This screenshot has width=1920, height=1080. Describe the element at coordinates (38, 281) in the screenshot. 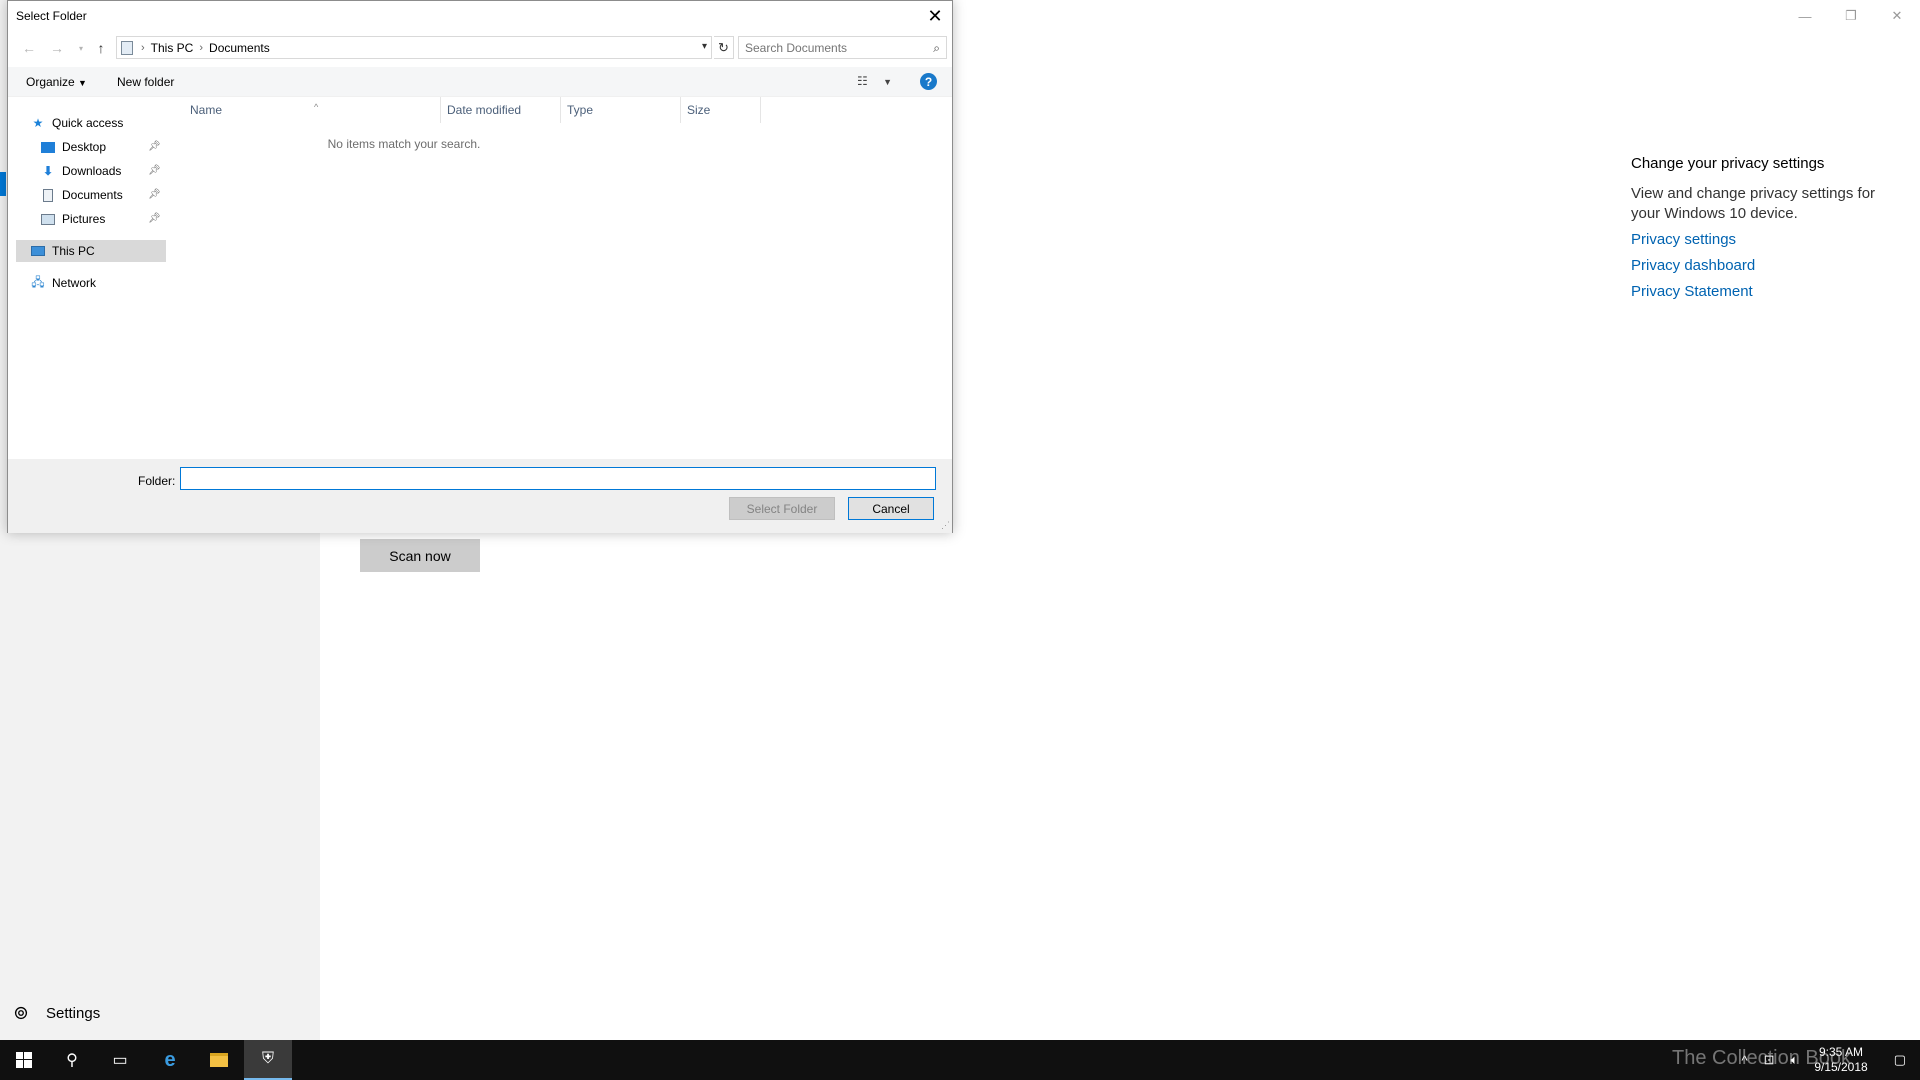

I see `network-icon: 🖧︎` at that location.